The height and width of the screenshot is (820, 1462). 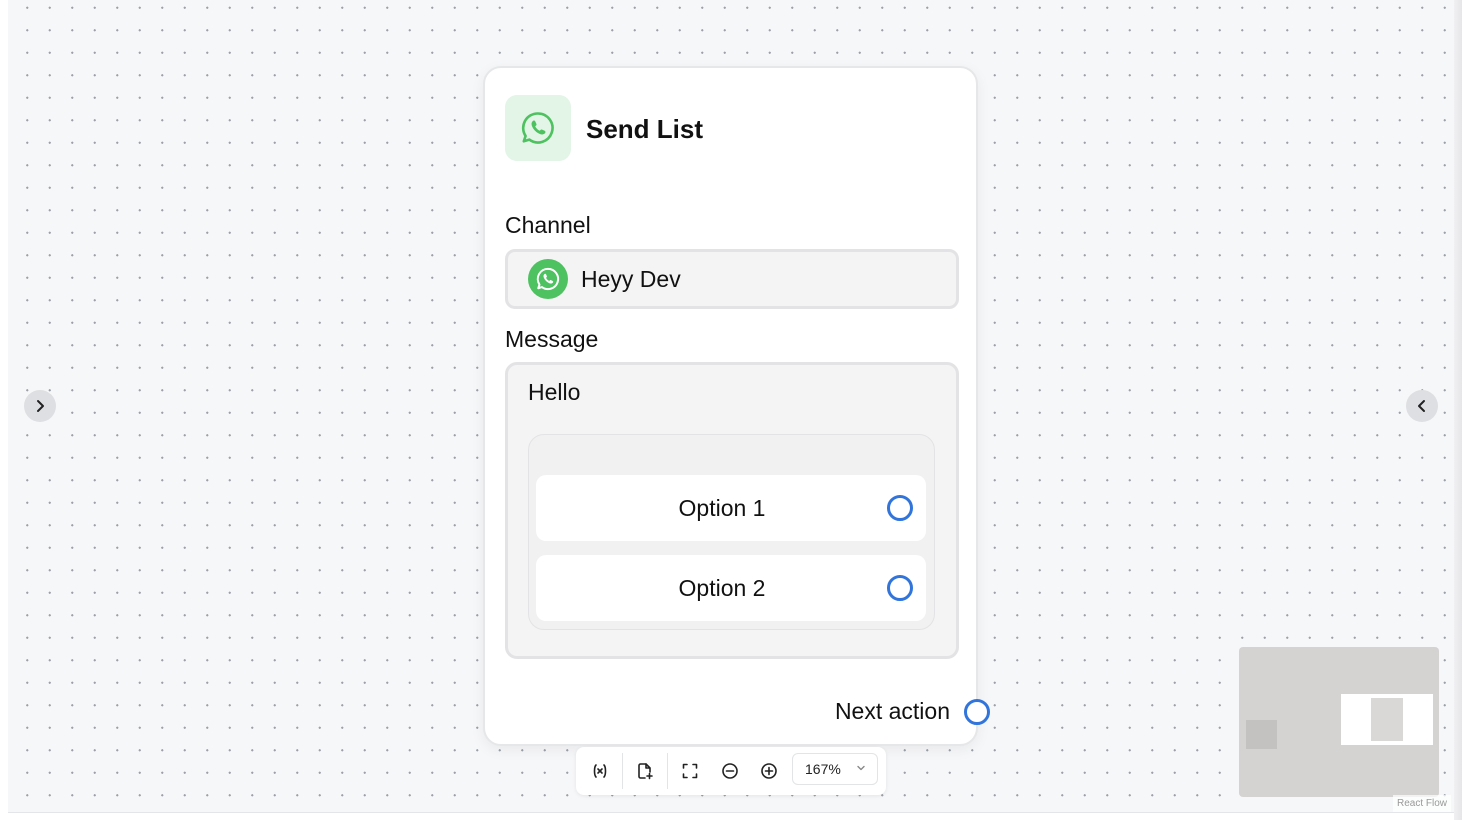 What do you see at coordinates (900, 588) in the screenshot?
I see `option-2-connection-handle` at bounding box center [900, 588].